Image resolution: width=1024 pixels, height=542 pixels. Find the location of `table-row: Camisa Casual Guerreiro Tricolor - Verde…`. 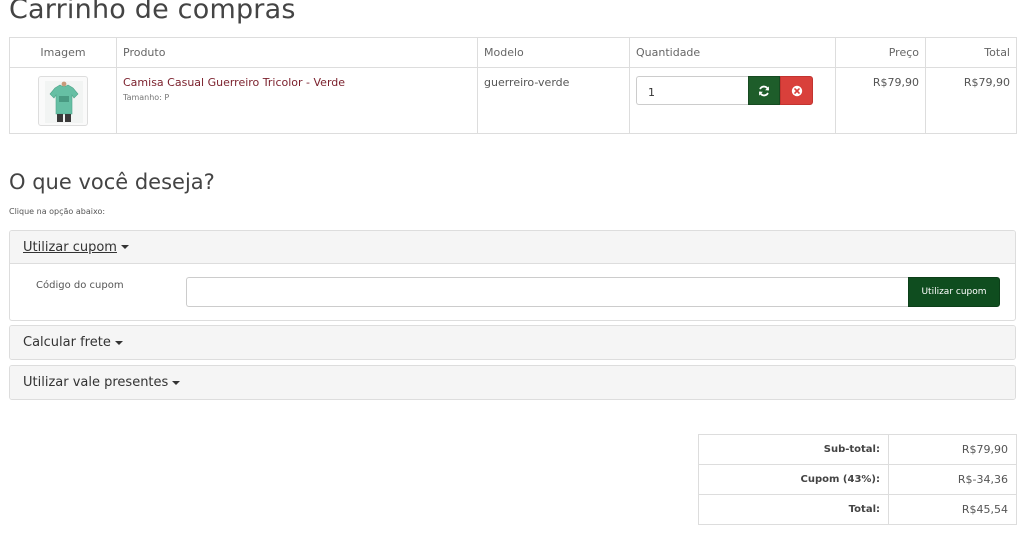

table-row: Camisa Casual Guerreiro Tricolor - Verde… is located at coordinates (513, 100).